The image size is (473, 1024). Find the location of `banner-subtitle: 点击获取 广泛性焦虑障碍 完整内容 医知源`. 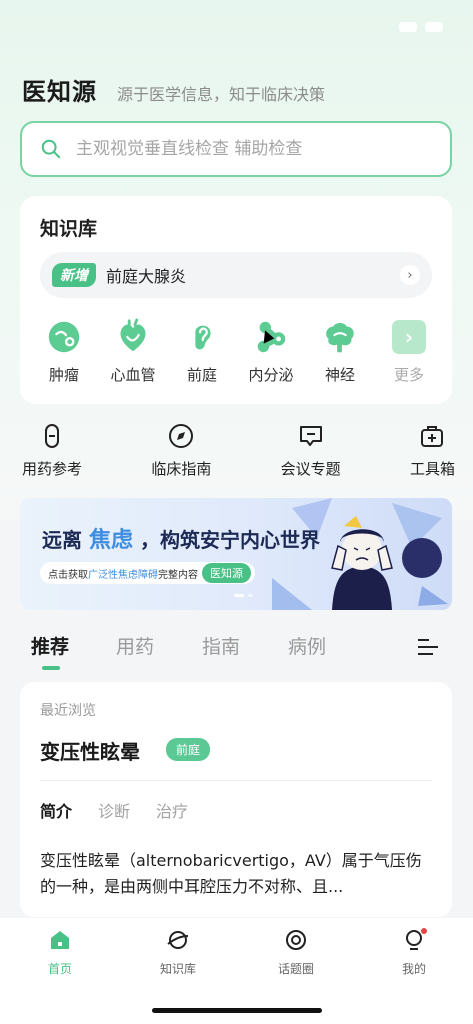

banner-subtitle: 点击获取 广泛性焦虑障碍 完整内容 医知源 is located at coordinates (147, 573).